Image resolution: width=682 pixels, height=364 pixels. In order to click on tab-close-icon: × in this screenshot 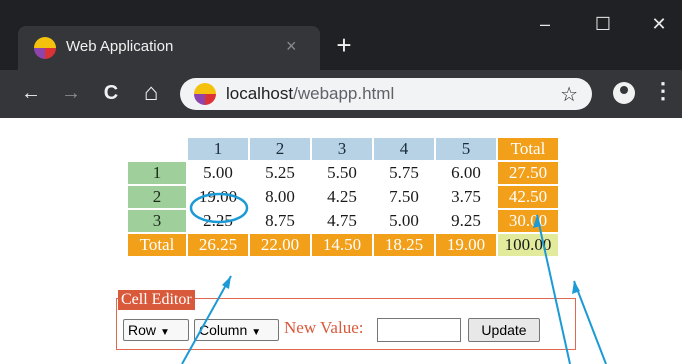, I will do `click(291, 46)`.